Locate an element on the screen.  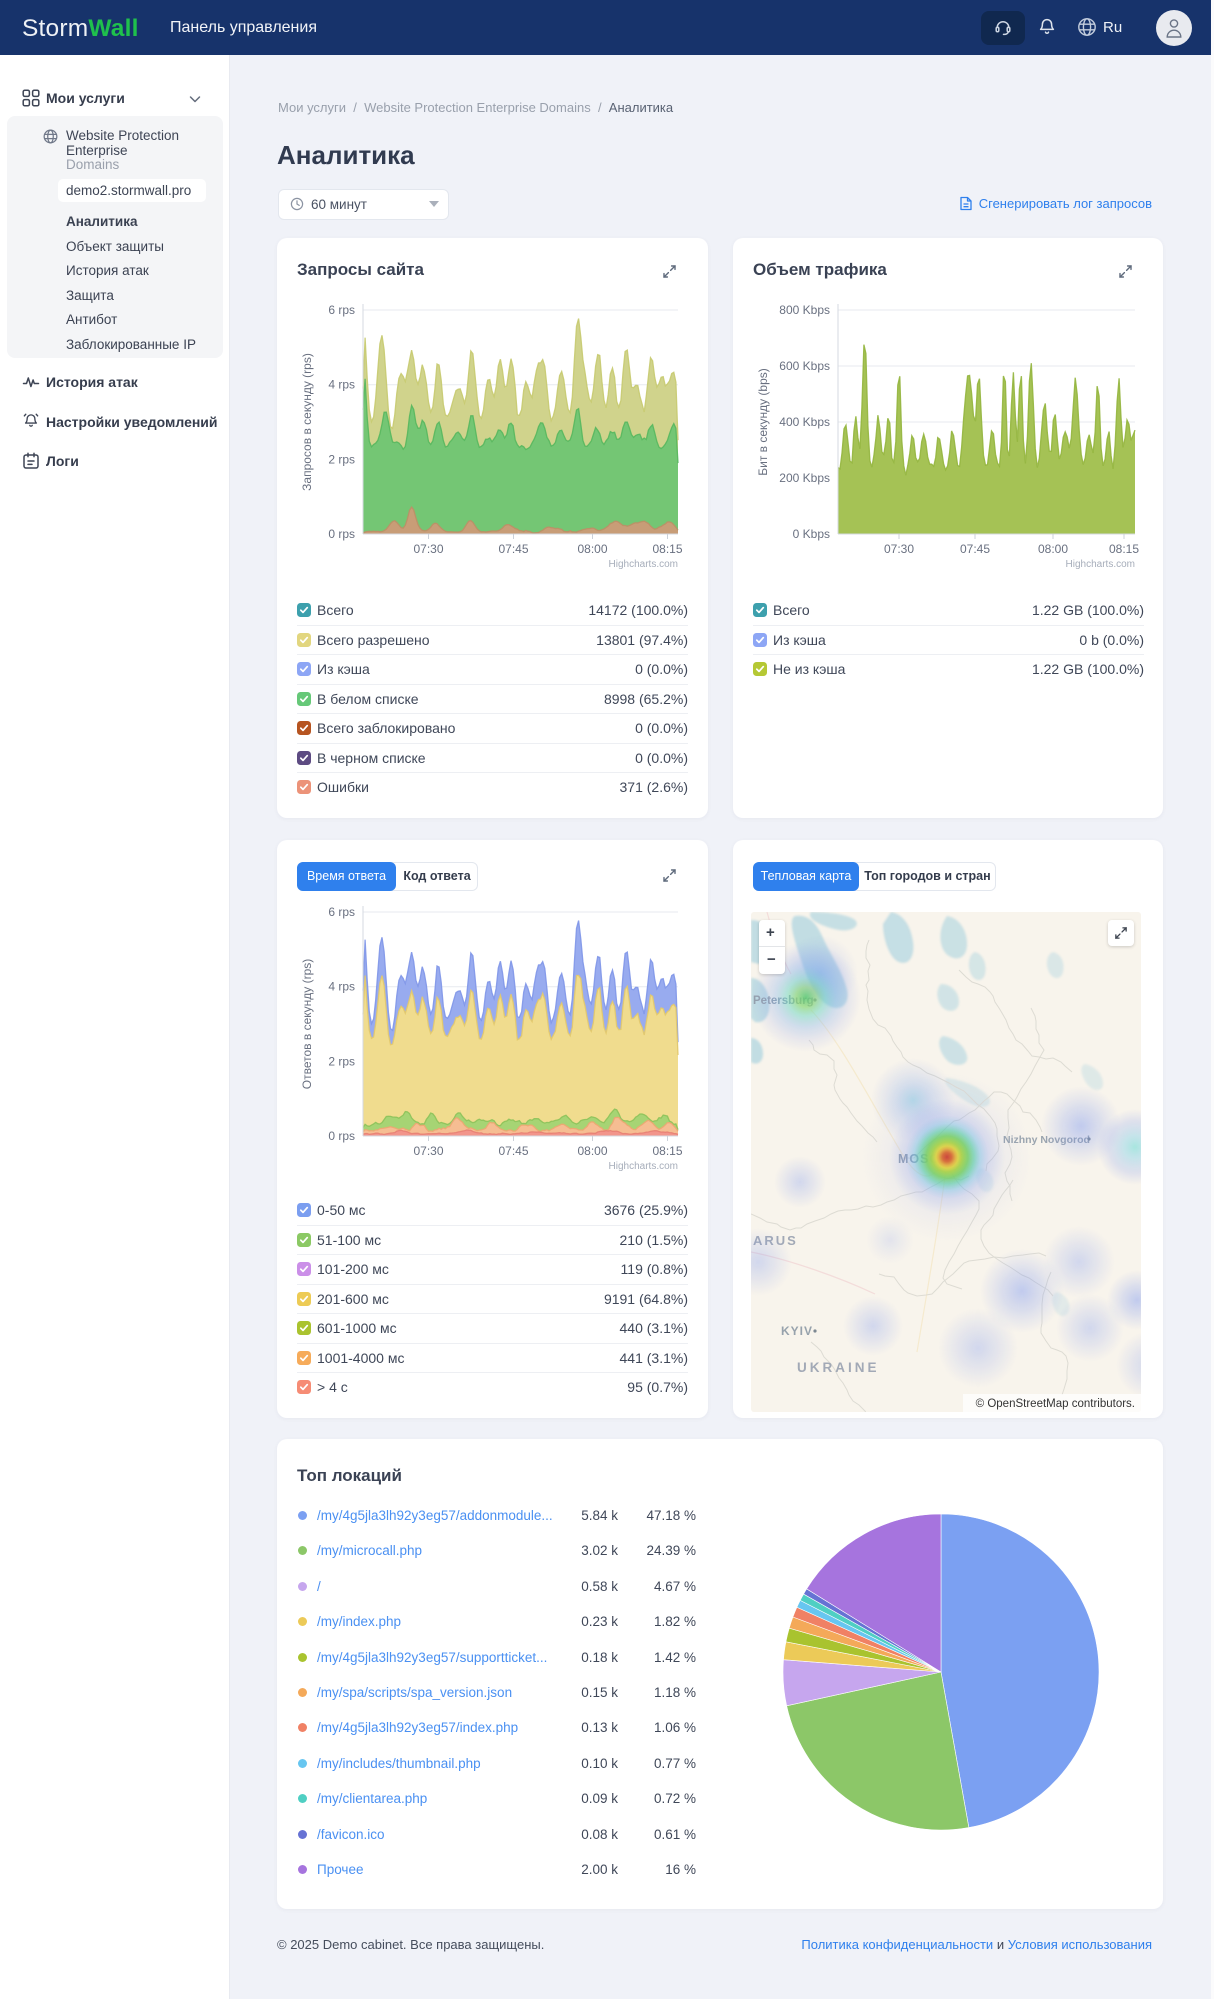
svg-text: KYIV is located at coordinates (797, 1331).